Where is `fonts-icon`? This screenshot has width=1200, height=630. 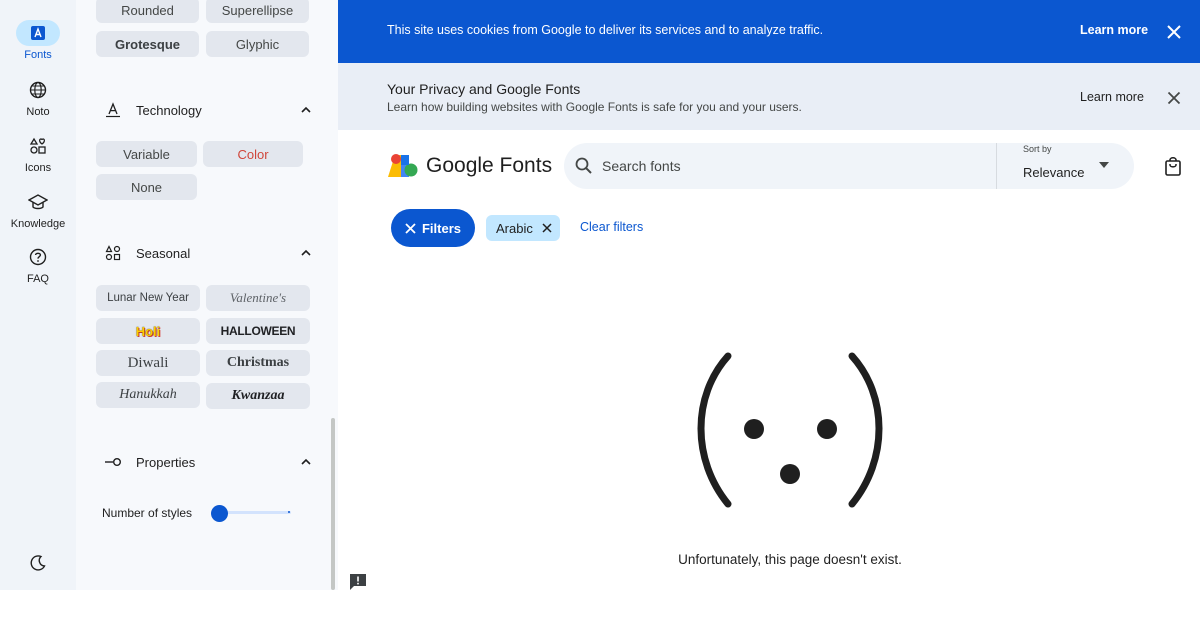 fonts-icon is located at coordinates (38, 33).